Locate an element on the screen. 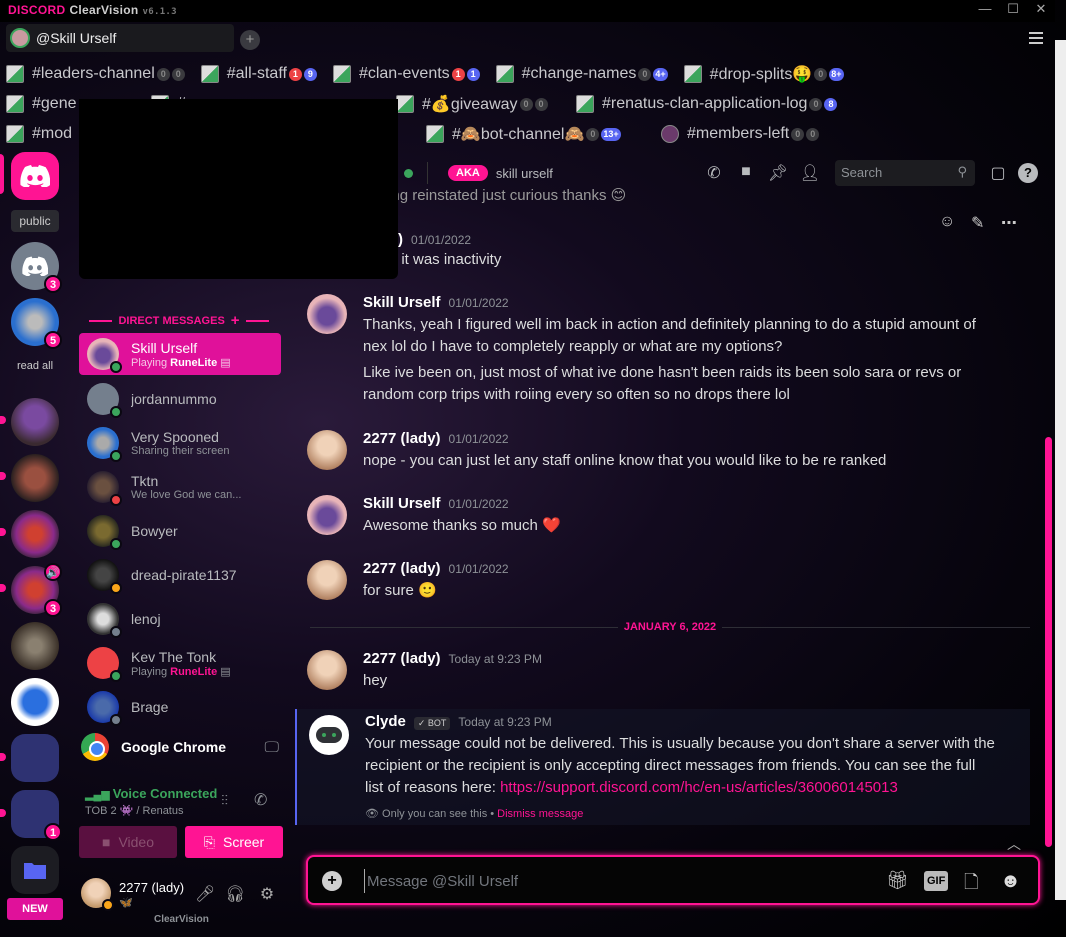  channel-shortcut: #renatus-clan-application-log 0 8 is located at coordinates (707, 104).